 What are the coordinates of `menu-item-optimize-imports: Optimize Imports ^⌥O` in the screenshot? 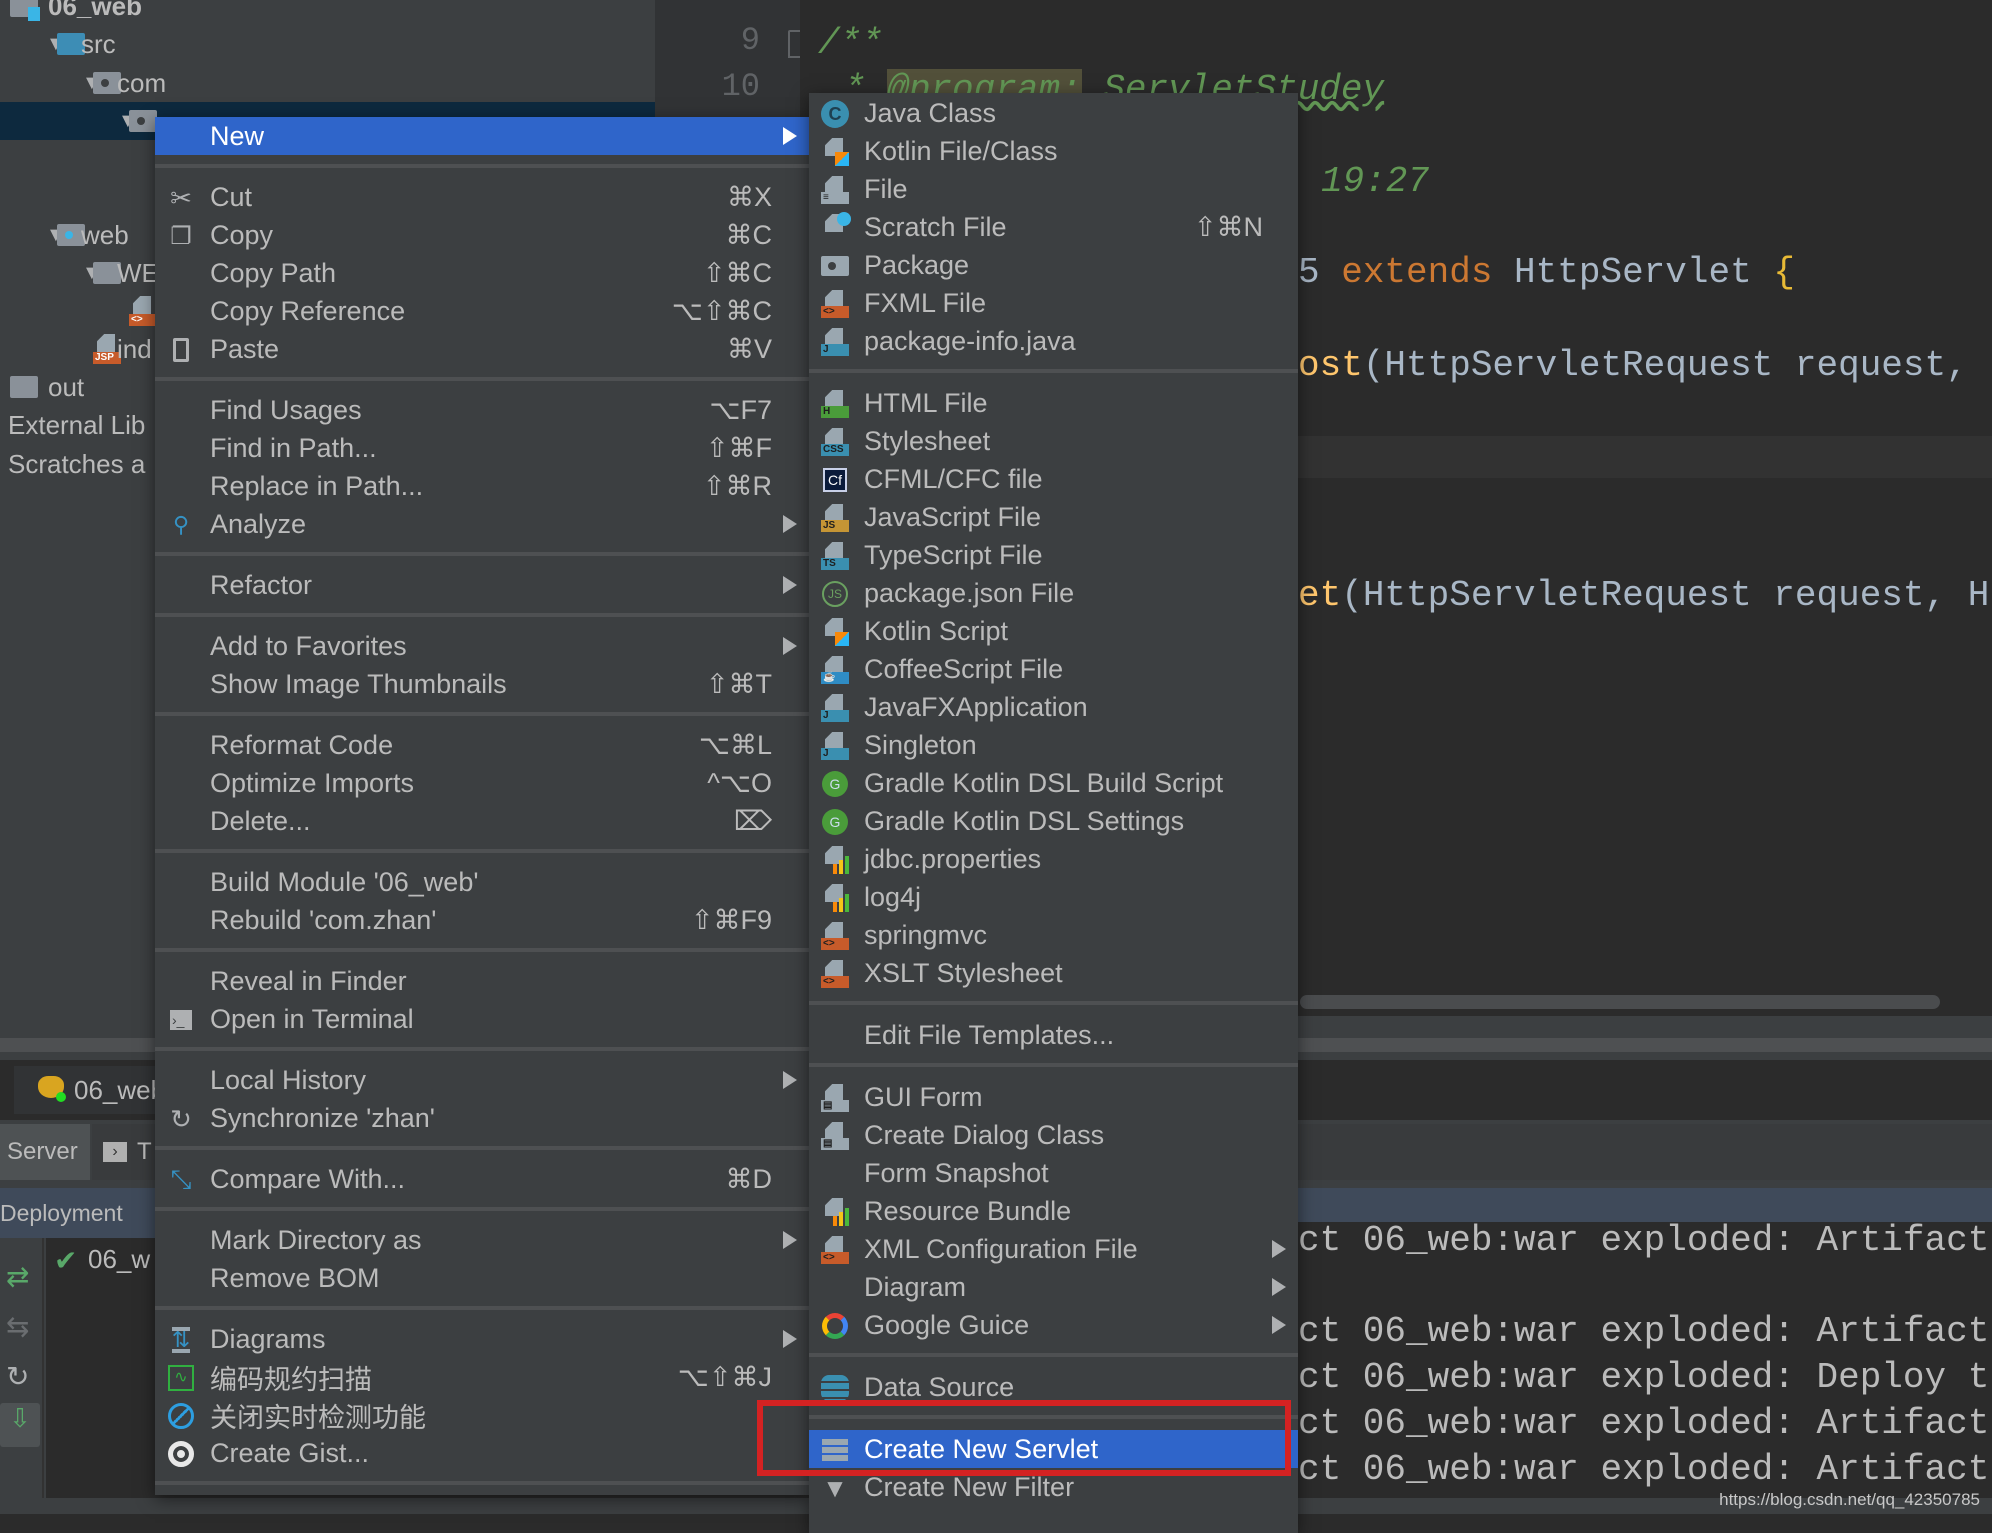 It's located at (482, 783).